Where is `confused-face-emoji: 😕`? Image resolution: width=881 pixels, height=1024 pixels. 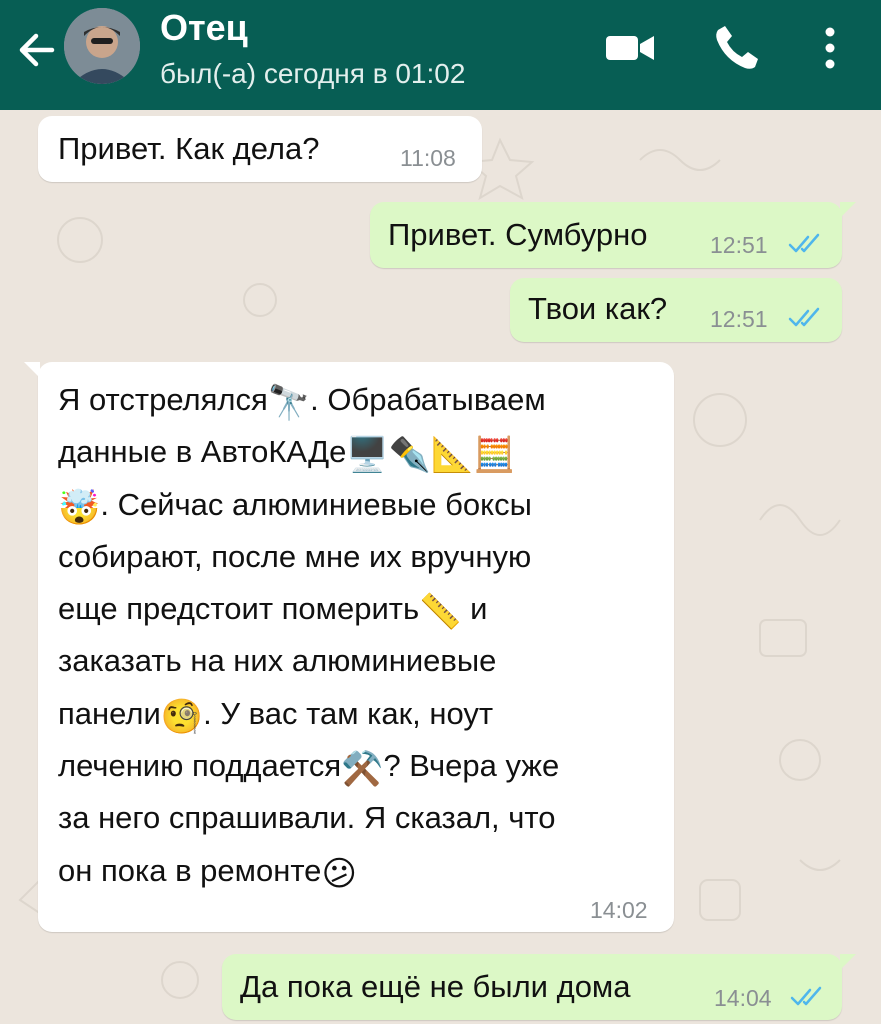
confused-face-emoji: 😕 is located at coordinates (339, 873).